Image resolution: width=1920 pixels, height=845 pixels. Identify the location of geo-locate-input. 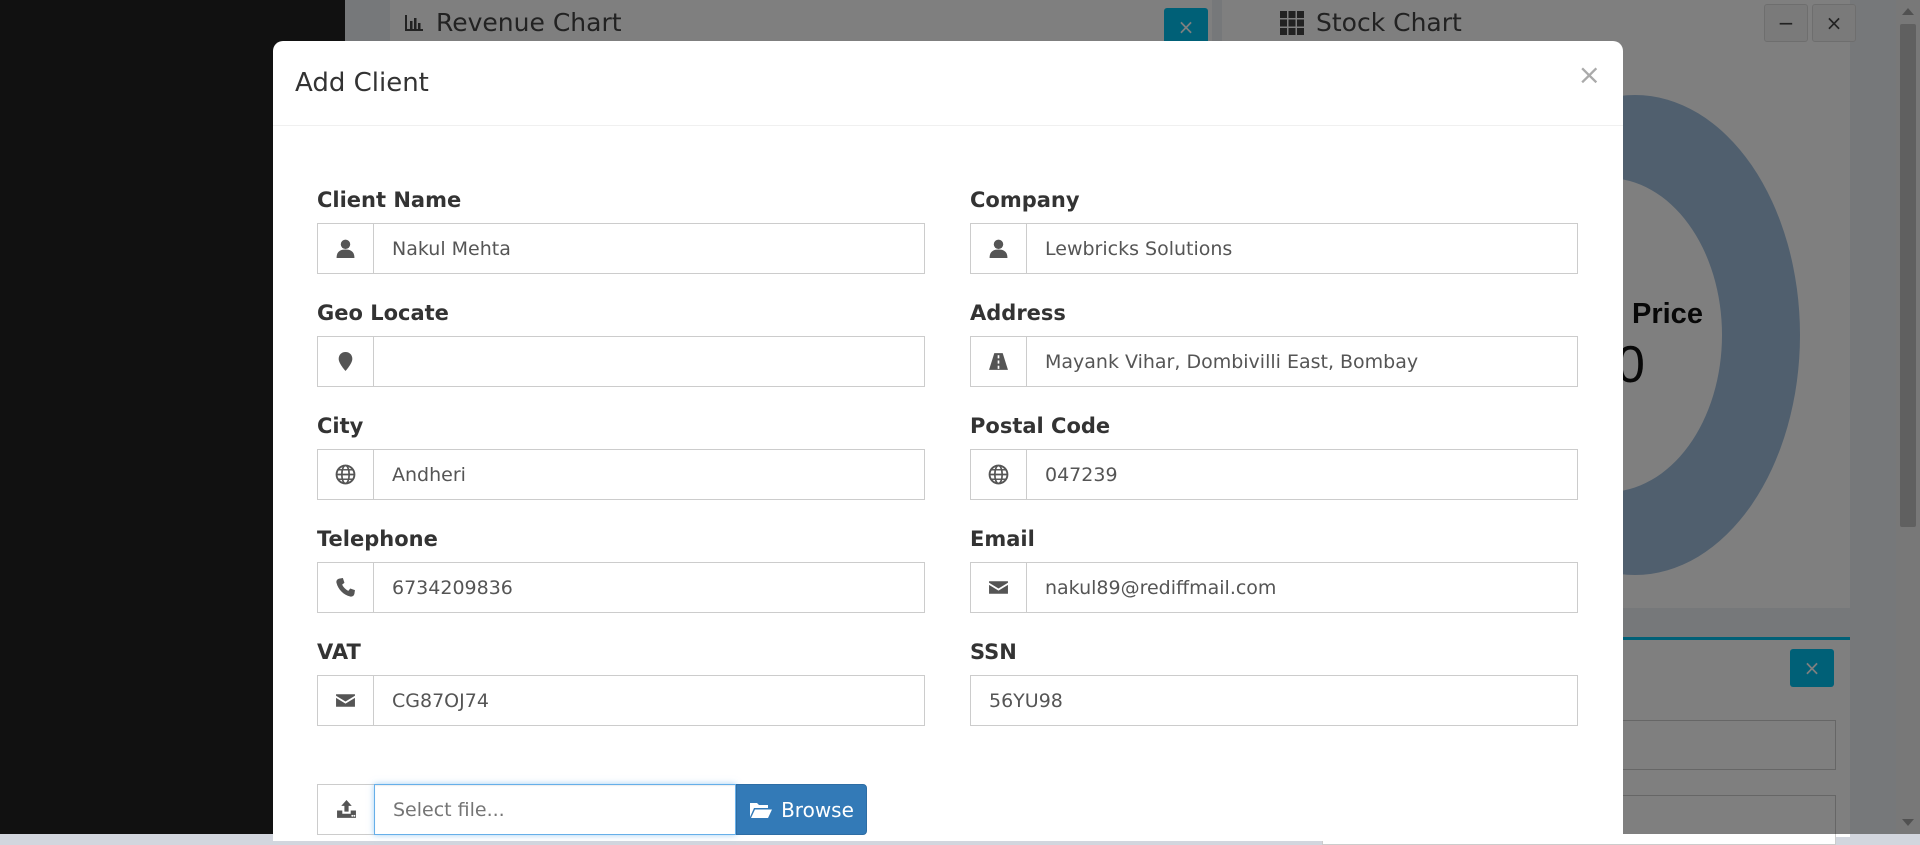
(649, 361).